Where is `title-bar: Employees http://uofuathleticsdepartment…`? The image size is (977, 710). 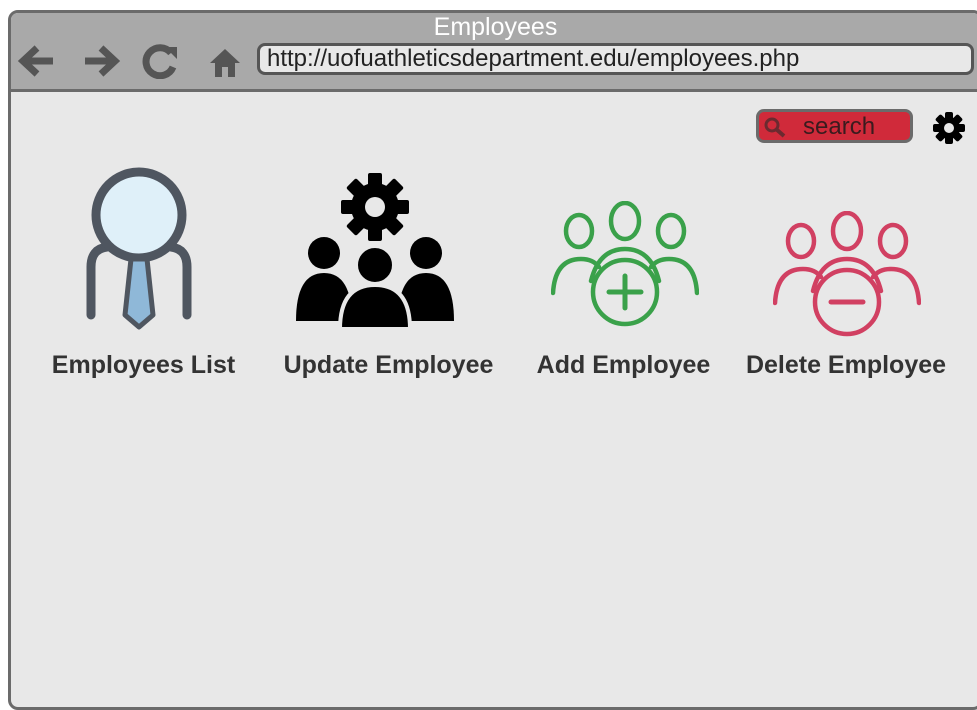 title-bar: Employees http://uofuathleticsdepartment… is located at coordinates (494, 52).